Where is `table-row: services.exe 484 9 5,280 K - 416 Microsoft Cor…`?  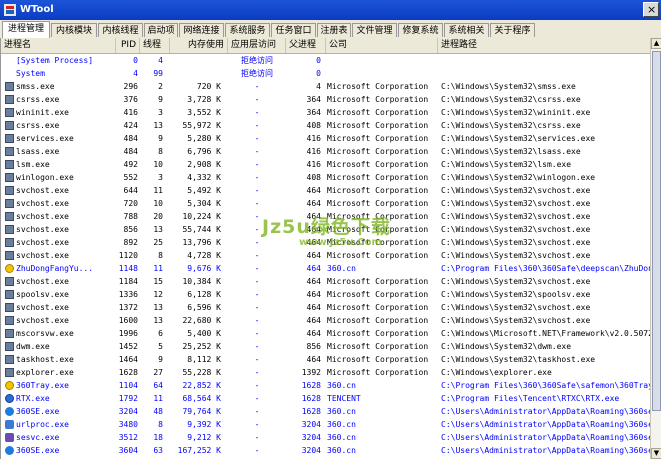 table-row: services.exe 484 9 5,280 K - 416 Microsoft Cor… is located at coordinates (326, 138).